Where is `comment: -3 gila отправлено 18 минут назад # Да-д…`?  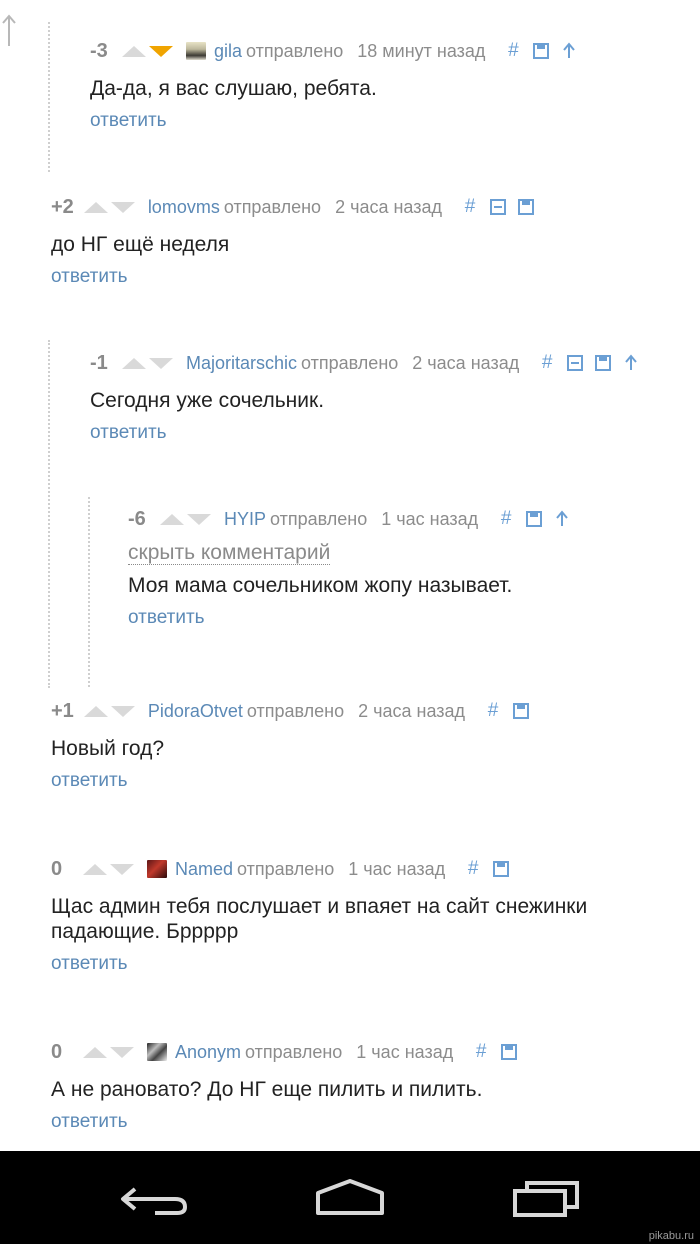
comment: -3 gila отправлено 18 минут назад # Да-д… is located at coordinates (337, 84).